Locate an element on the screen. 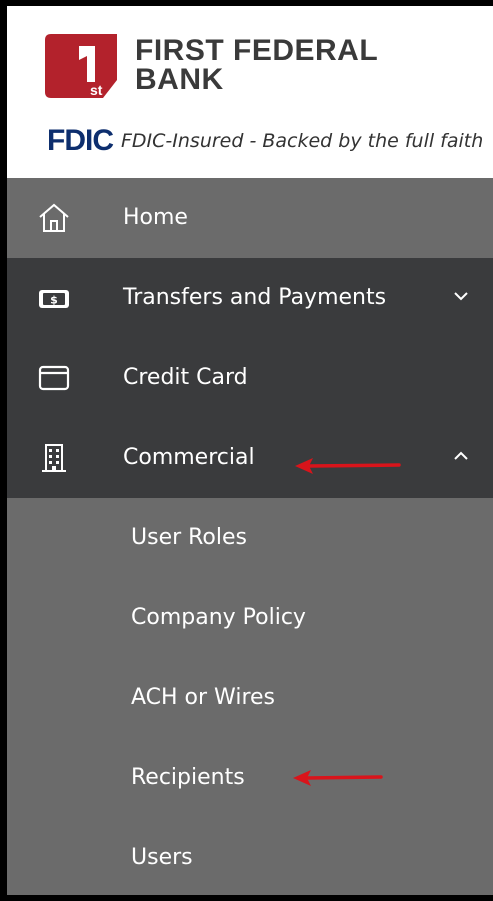 This screenshot has width=493, height=901. sub-item-user-roles: User Roles is located at coordinates (250, 538).